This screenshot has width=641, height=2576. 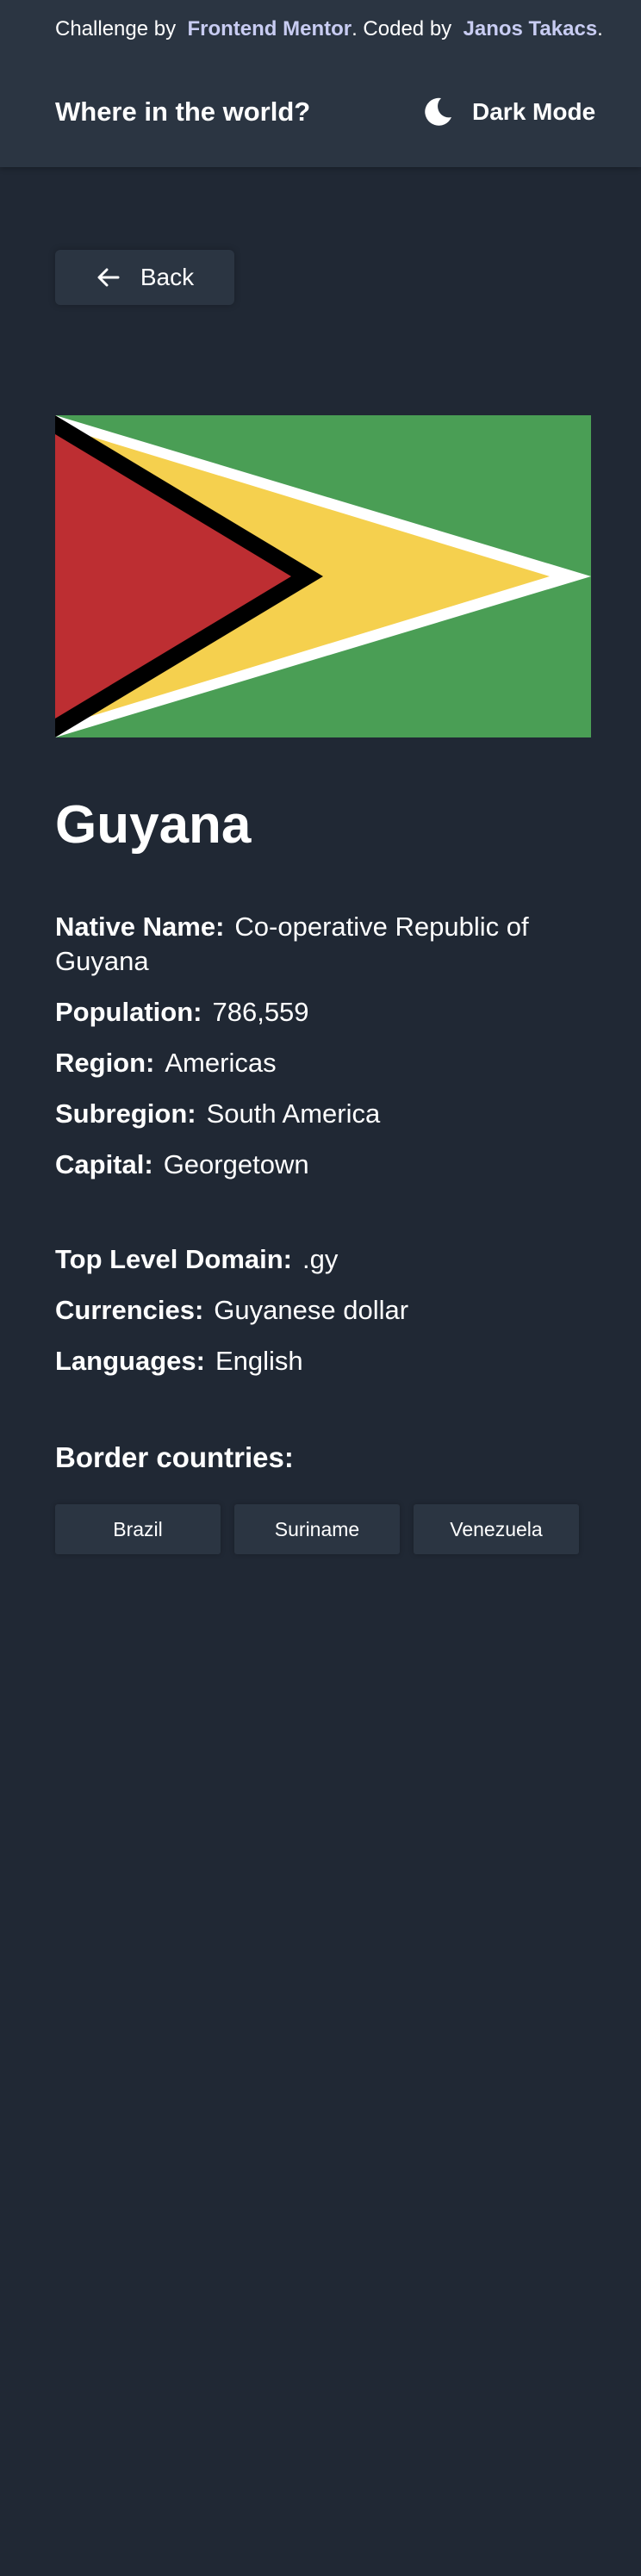 I want to click on detail-label: Subregion:, so click(x=125, y=1114).